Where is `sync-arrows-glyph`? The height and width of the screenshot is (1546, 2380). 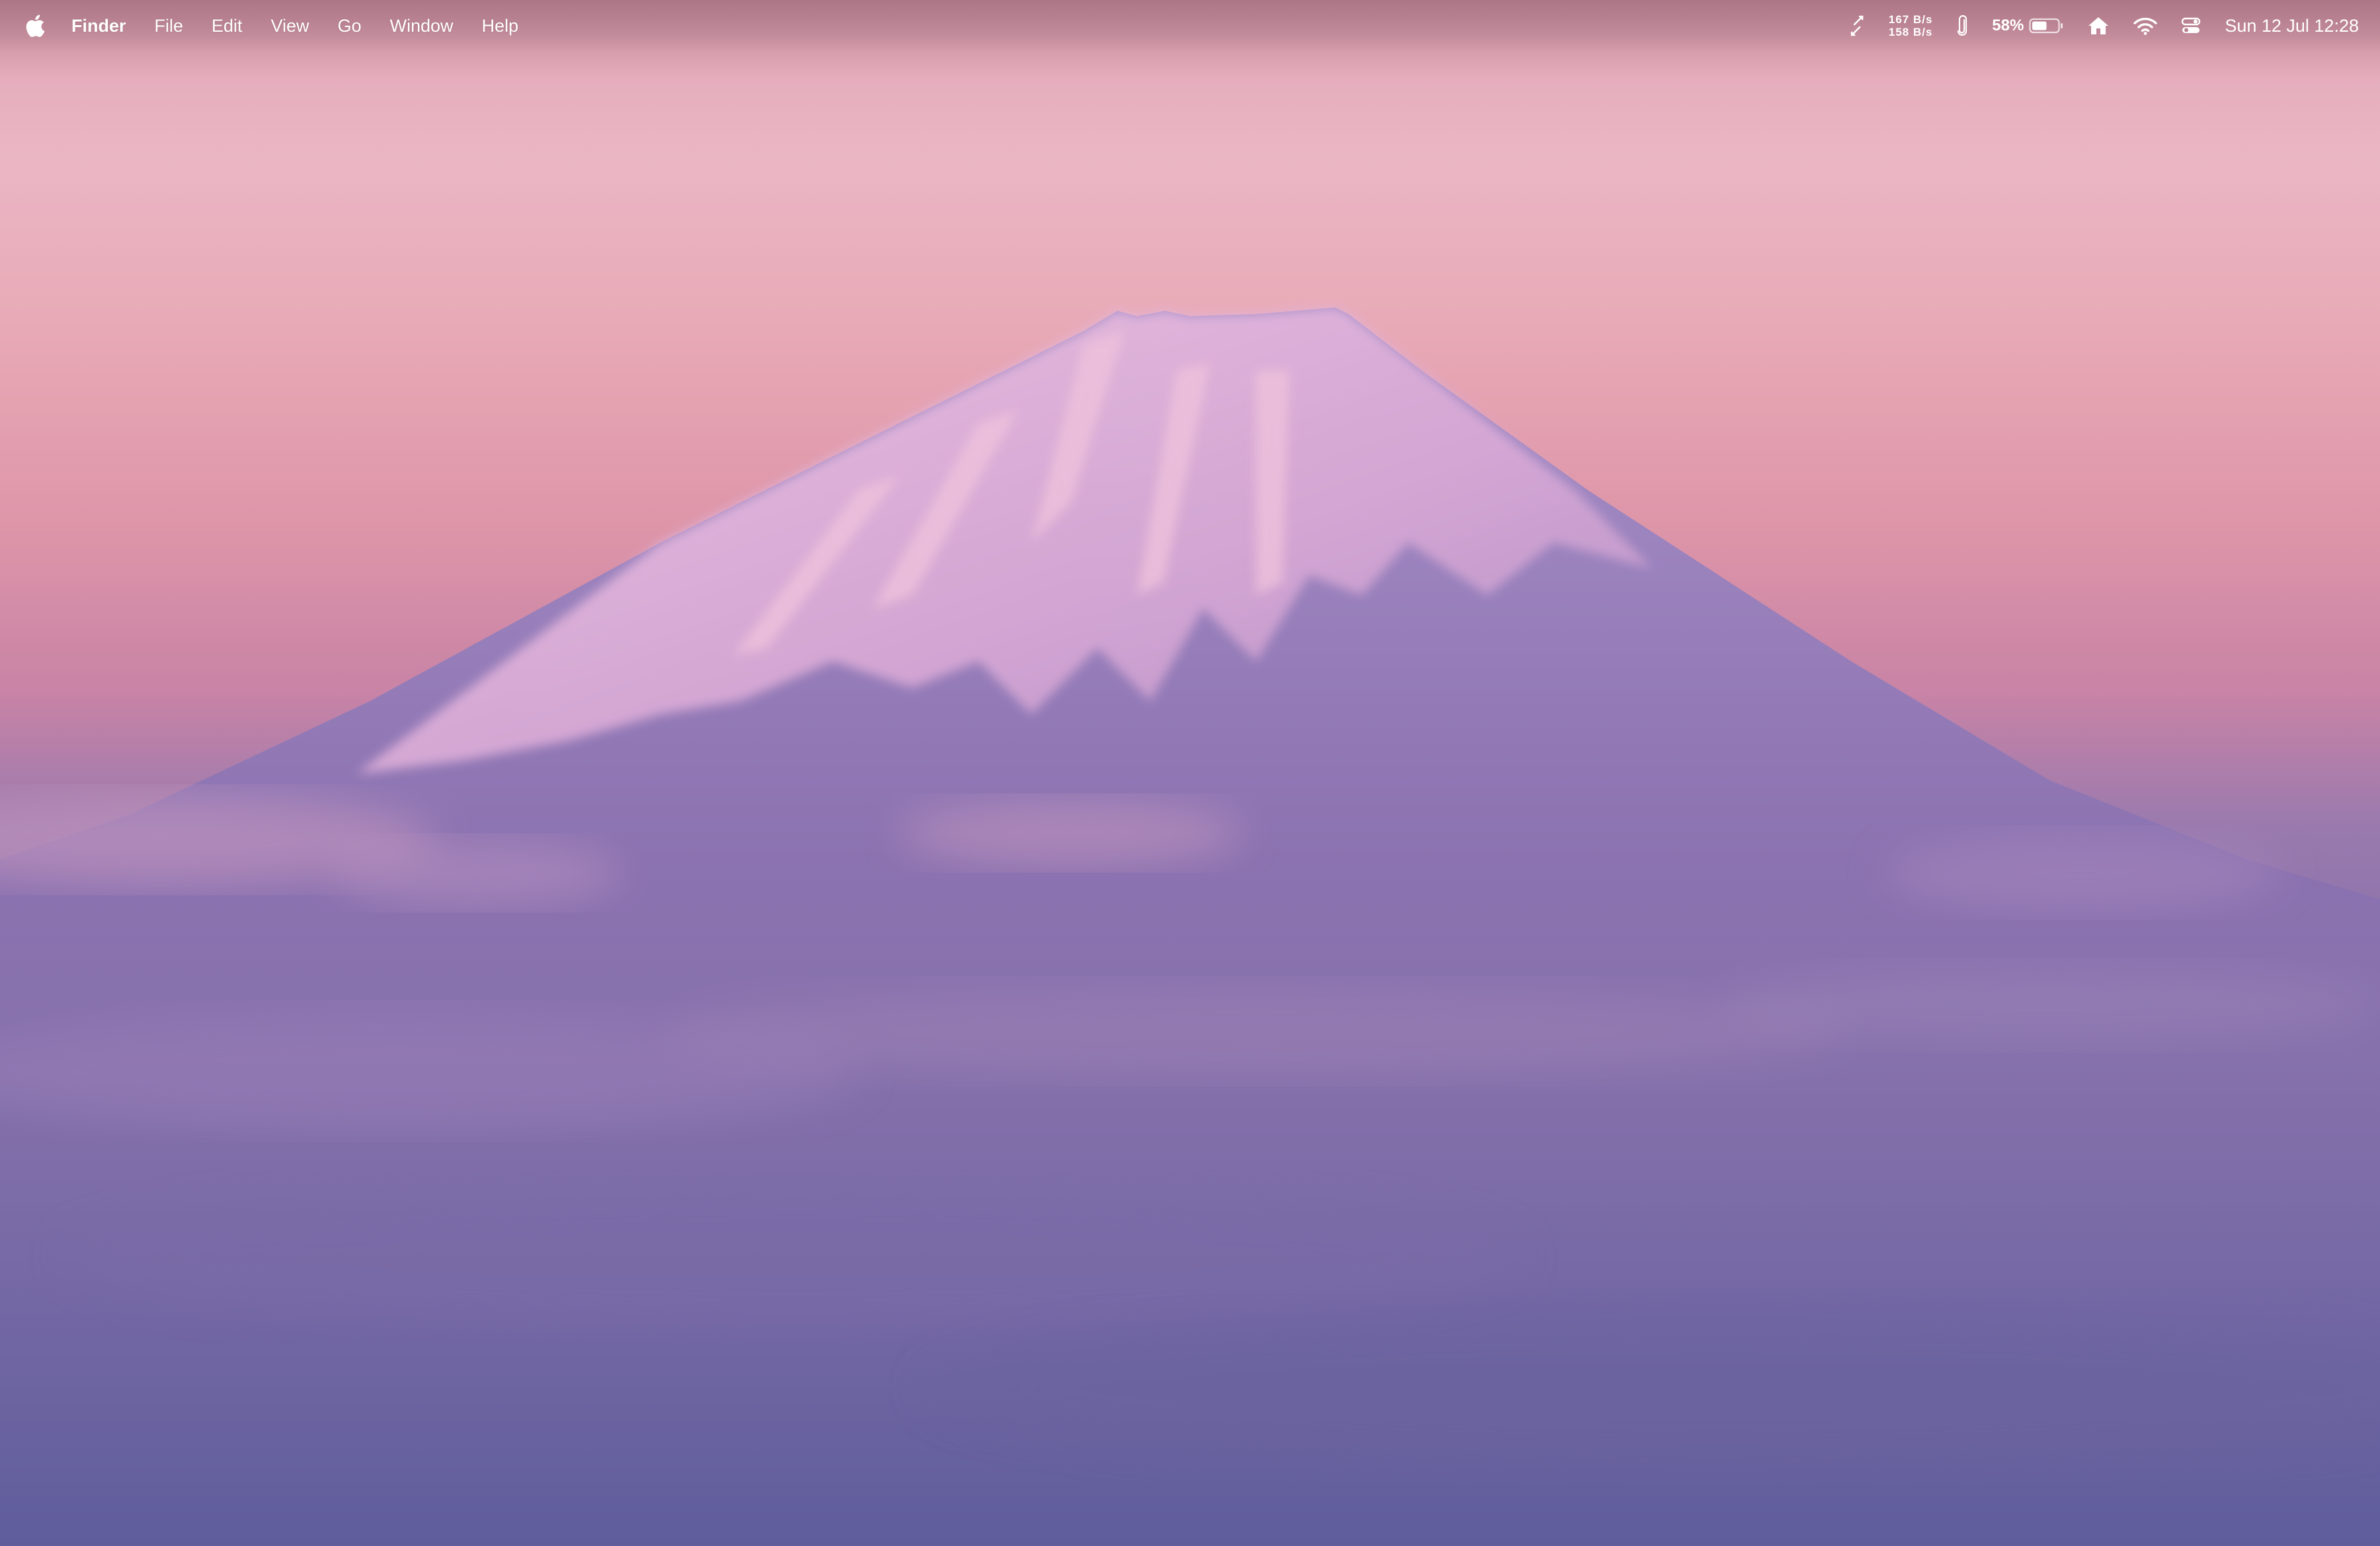 sync-arrows-glyph is located at coordinates (1857, 25).